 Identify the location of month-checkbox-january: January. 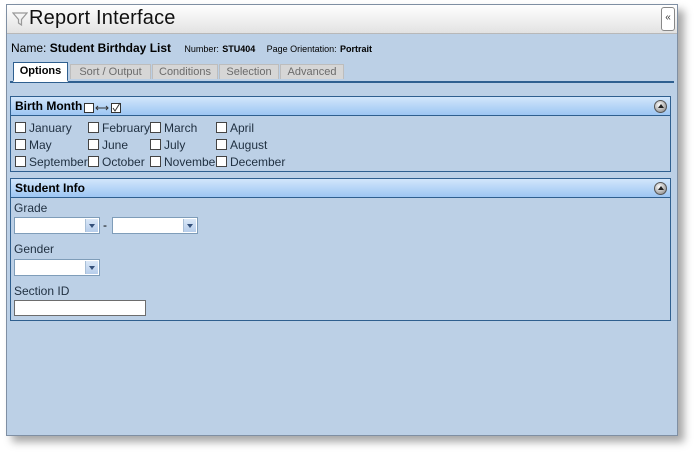
(43, 128).